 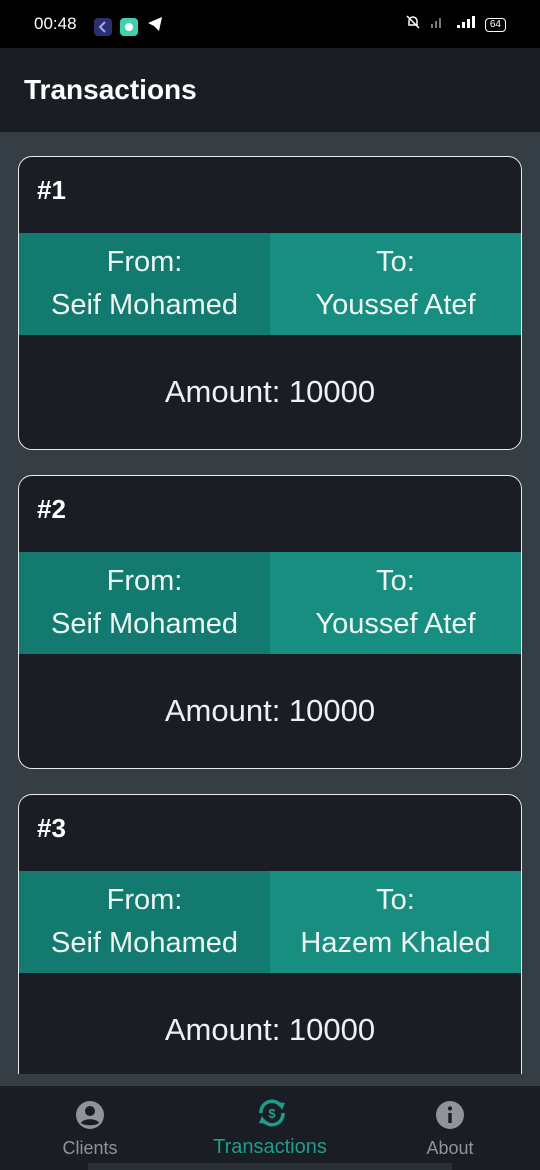 What do you see at coordinates (51, 509) in the screenshot?
I see `transaction-number: #2` at bounding box center [51, 509].